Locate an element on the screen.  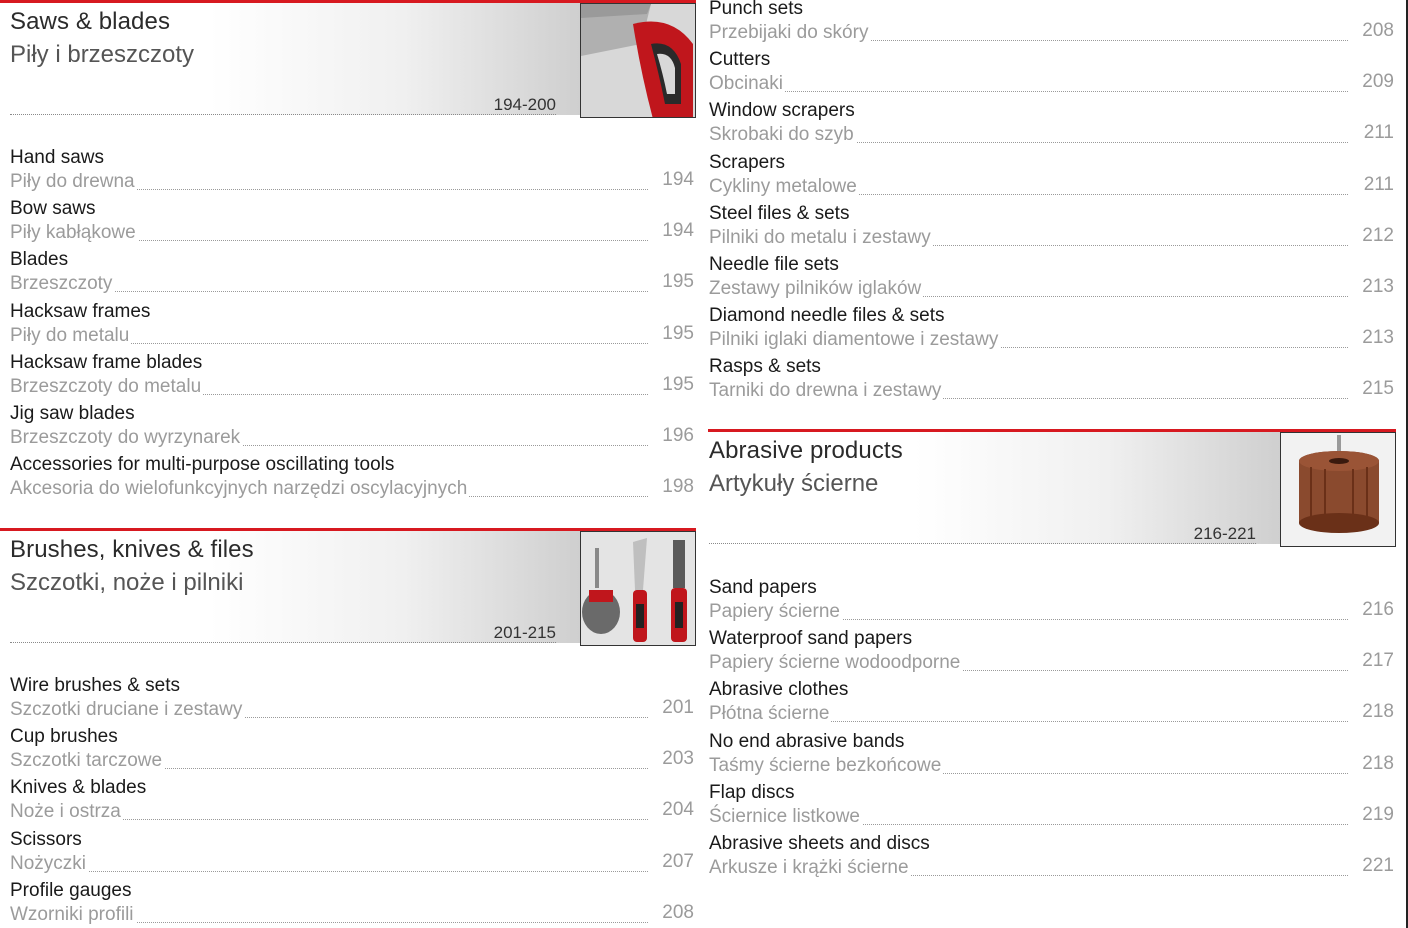
item-subtitle: Noże i ostrza is located at coordinates (66, 812).